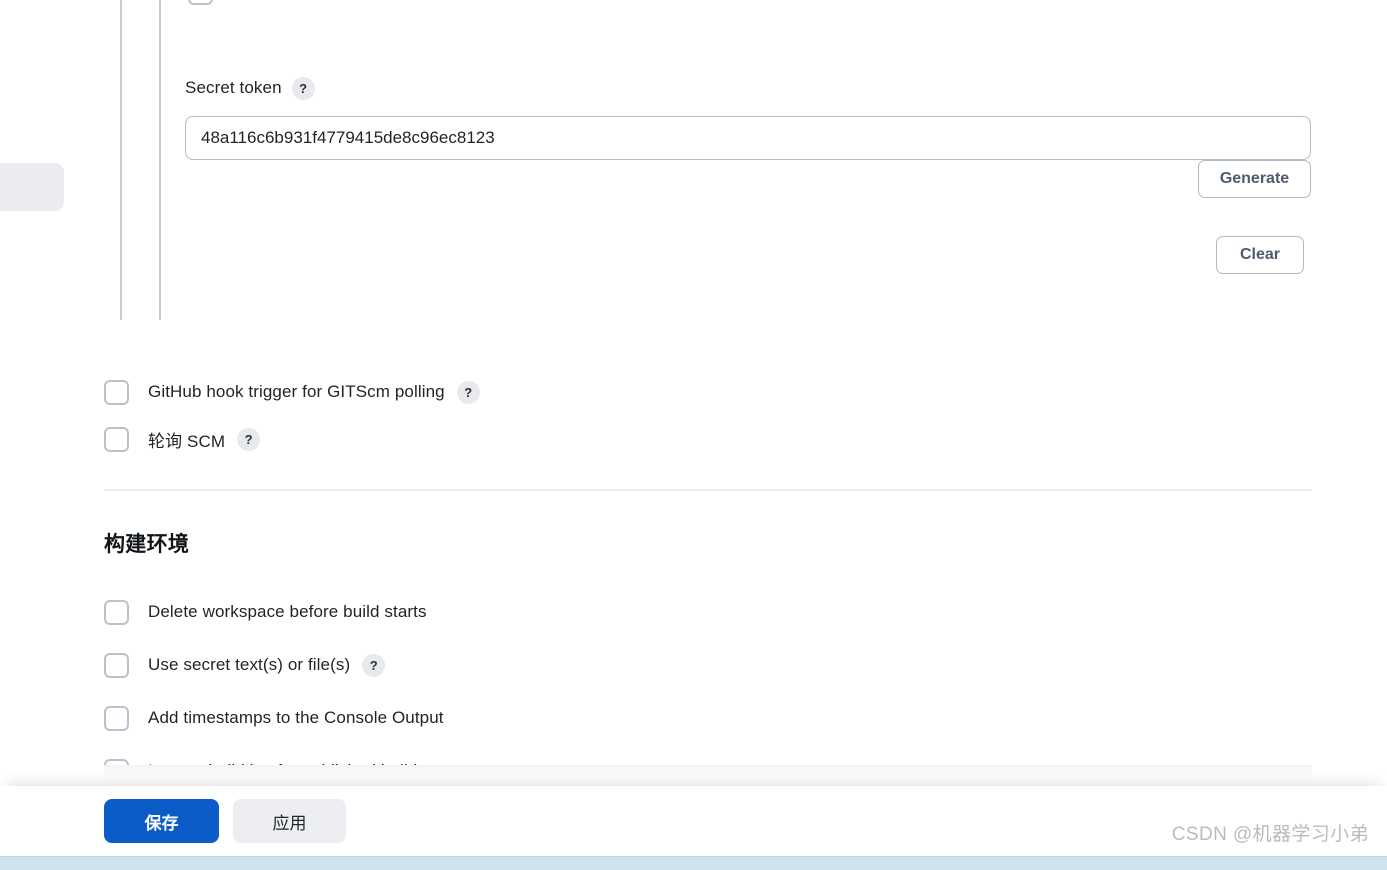 The width and height of the screenshot is (1387, 870). Describe the element at coordinates (249, 664) in the screenshot. I see `checkbox-label: Use secret text(s) or file(s)` at that location.